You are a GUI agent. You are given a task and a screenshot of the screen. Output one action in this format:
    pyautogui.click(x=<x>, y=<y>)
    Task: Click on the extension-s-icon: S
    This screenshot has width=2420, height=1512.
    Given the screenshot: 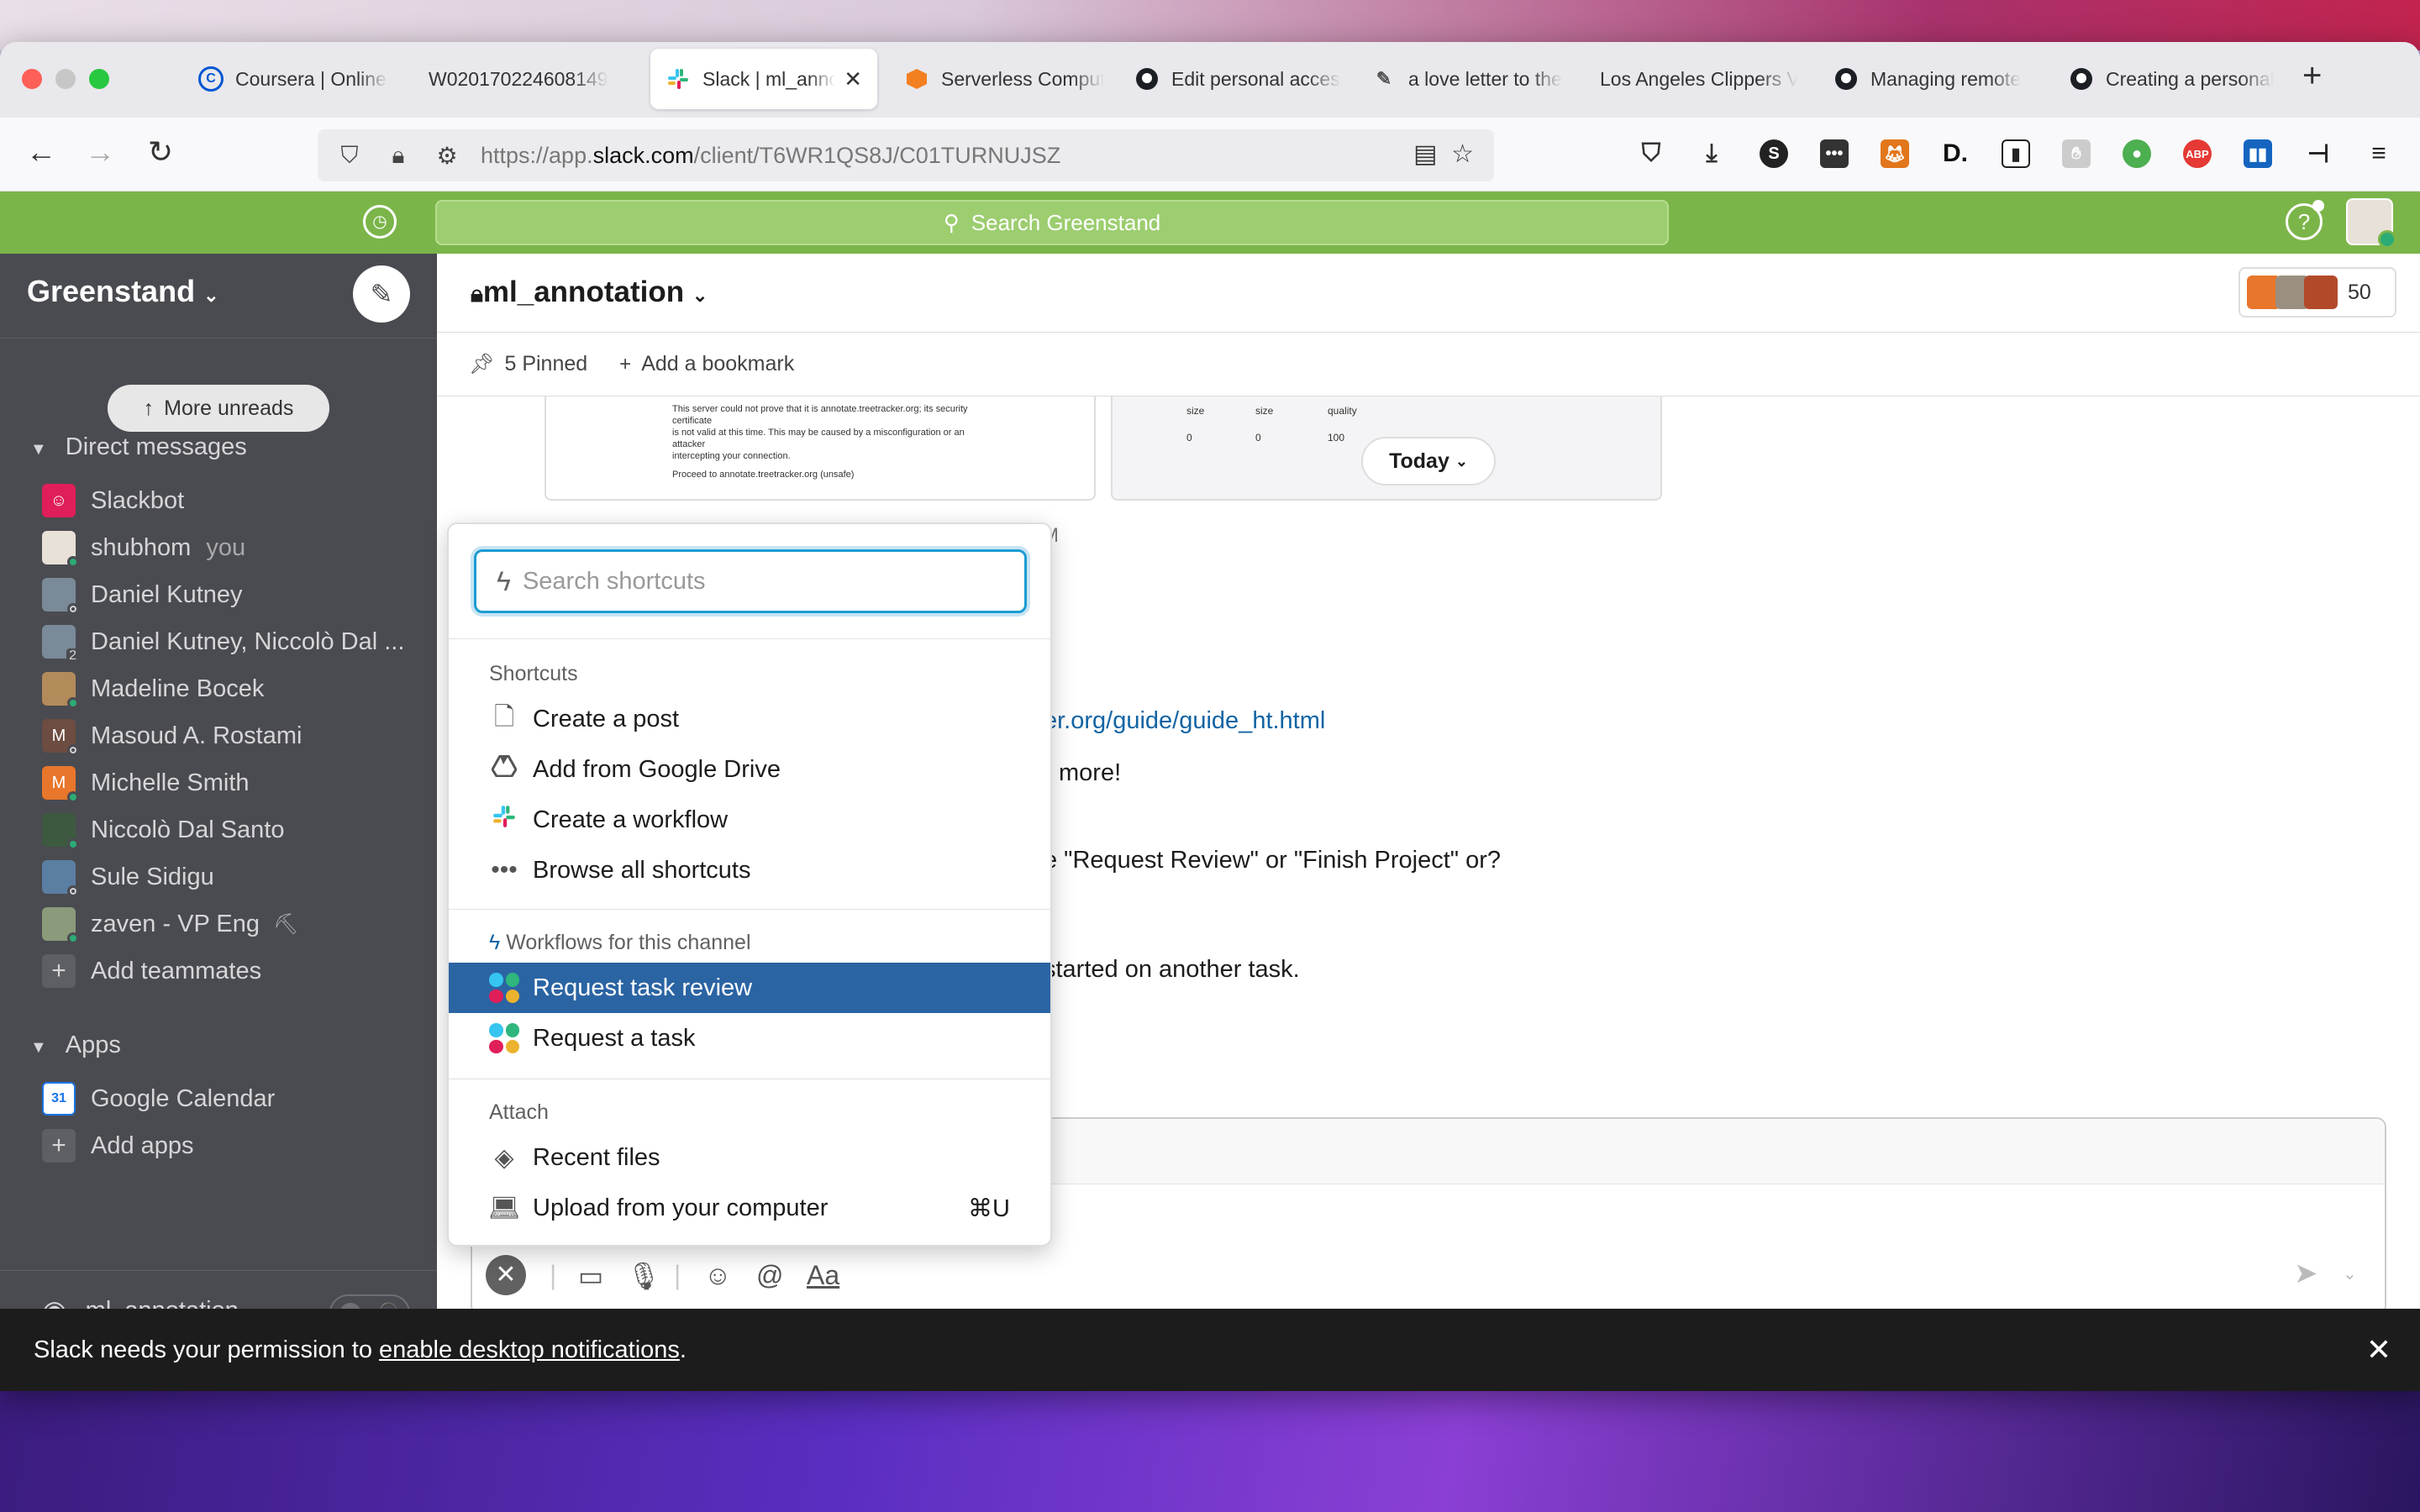 What is the action you would take?
    pyautogui.click(x=1774, y=153)
    